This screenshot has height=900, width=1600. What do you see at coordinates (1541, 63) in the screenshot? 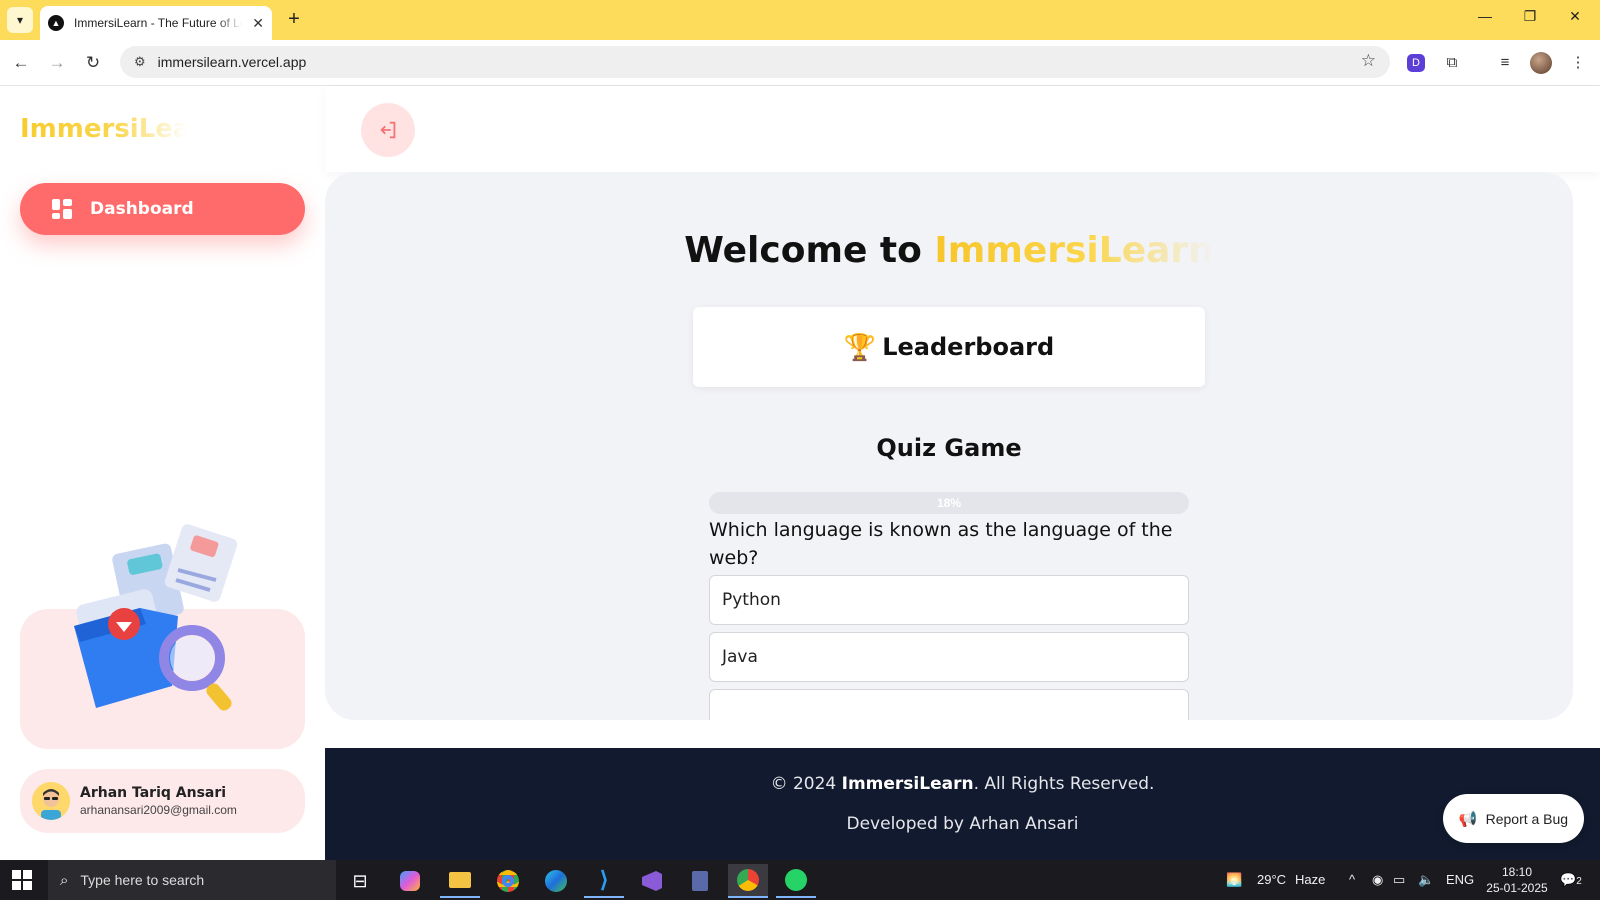
I see `profile-avatar-icon` at bounding box center [1541, 63].